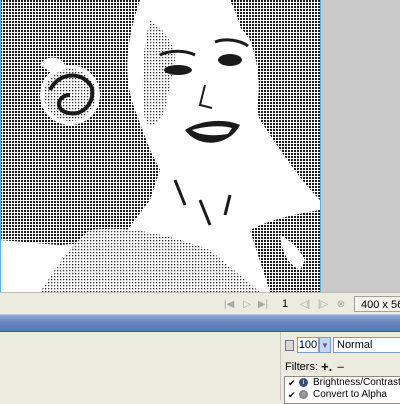 This screenshot has height=404, width=400. Describe the element at coordinates (303, 394) in the screenshot. I see `filter-icon: ○` at that location.